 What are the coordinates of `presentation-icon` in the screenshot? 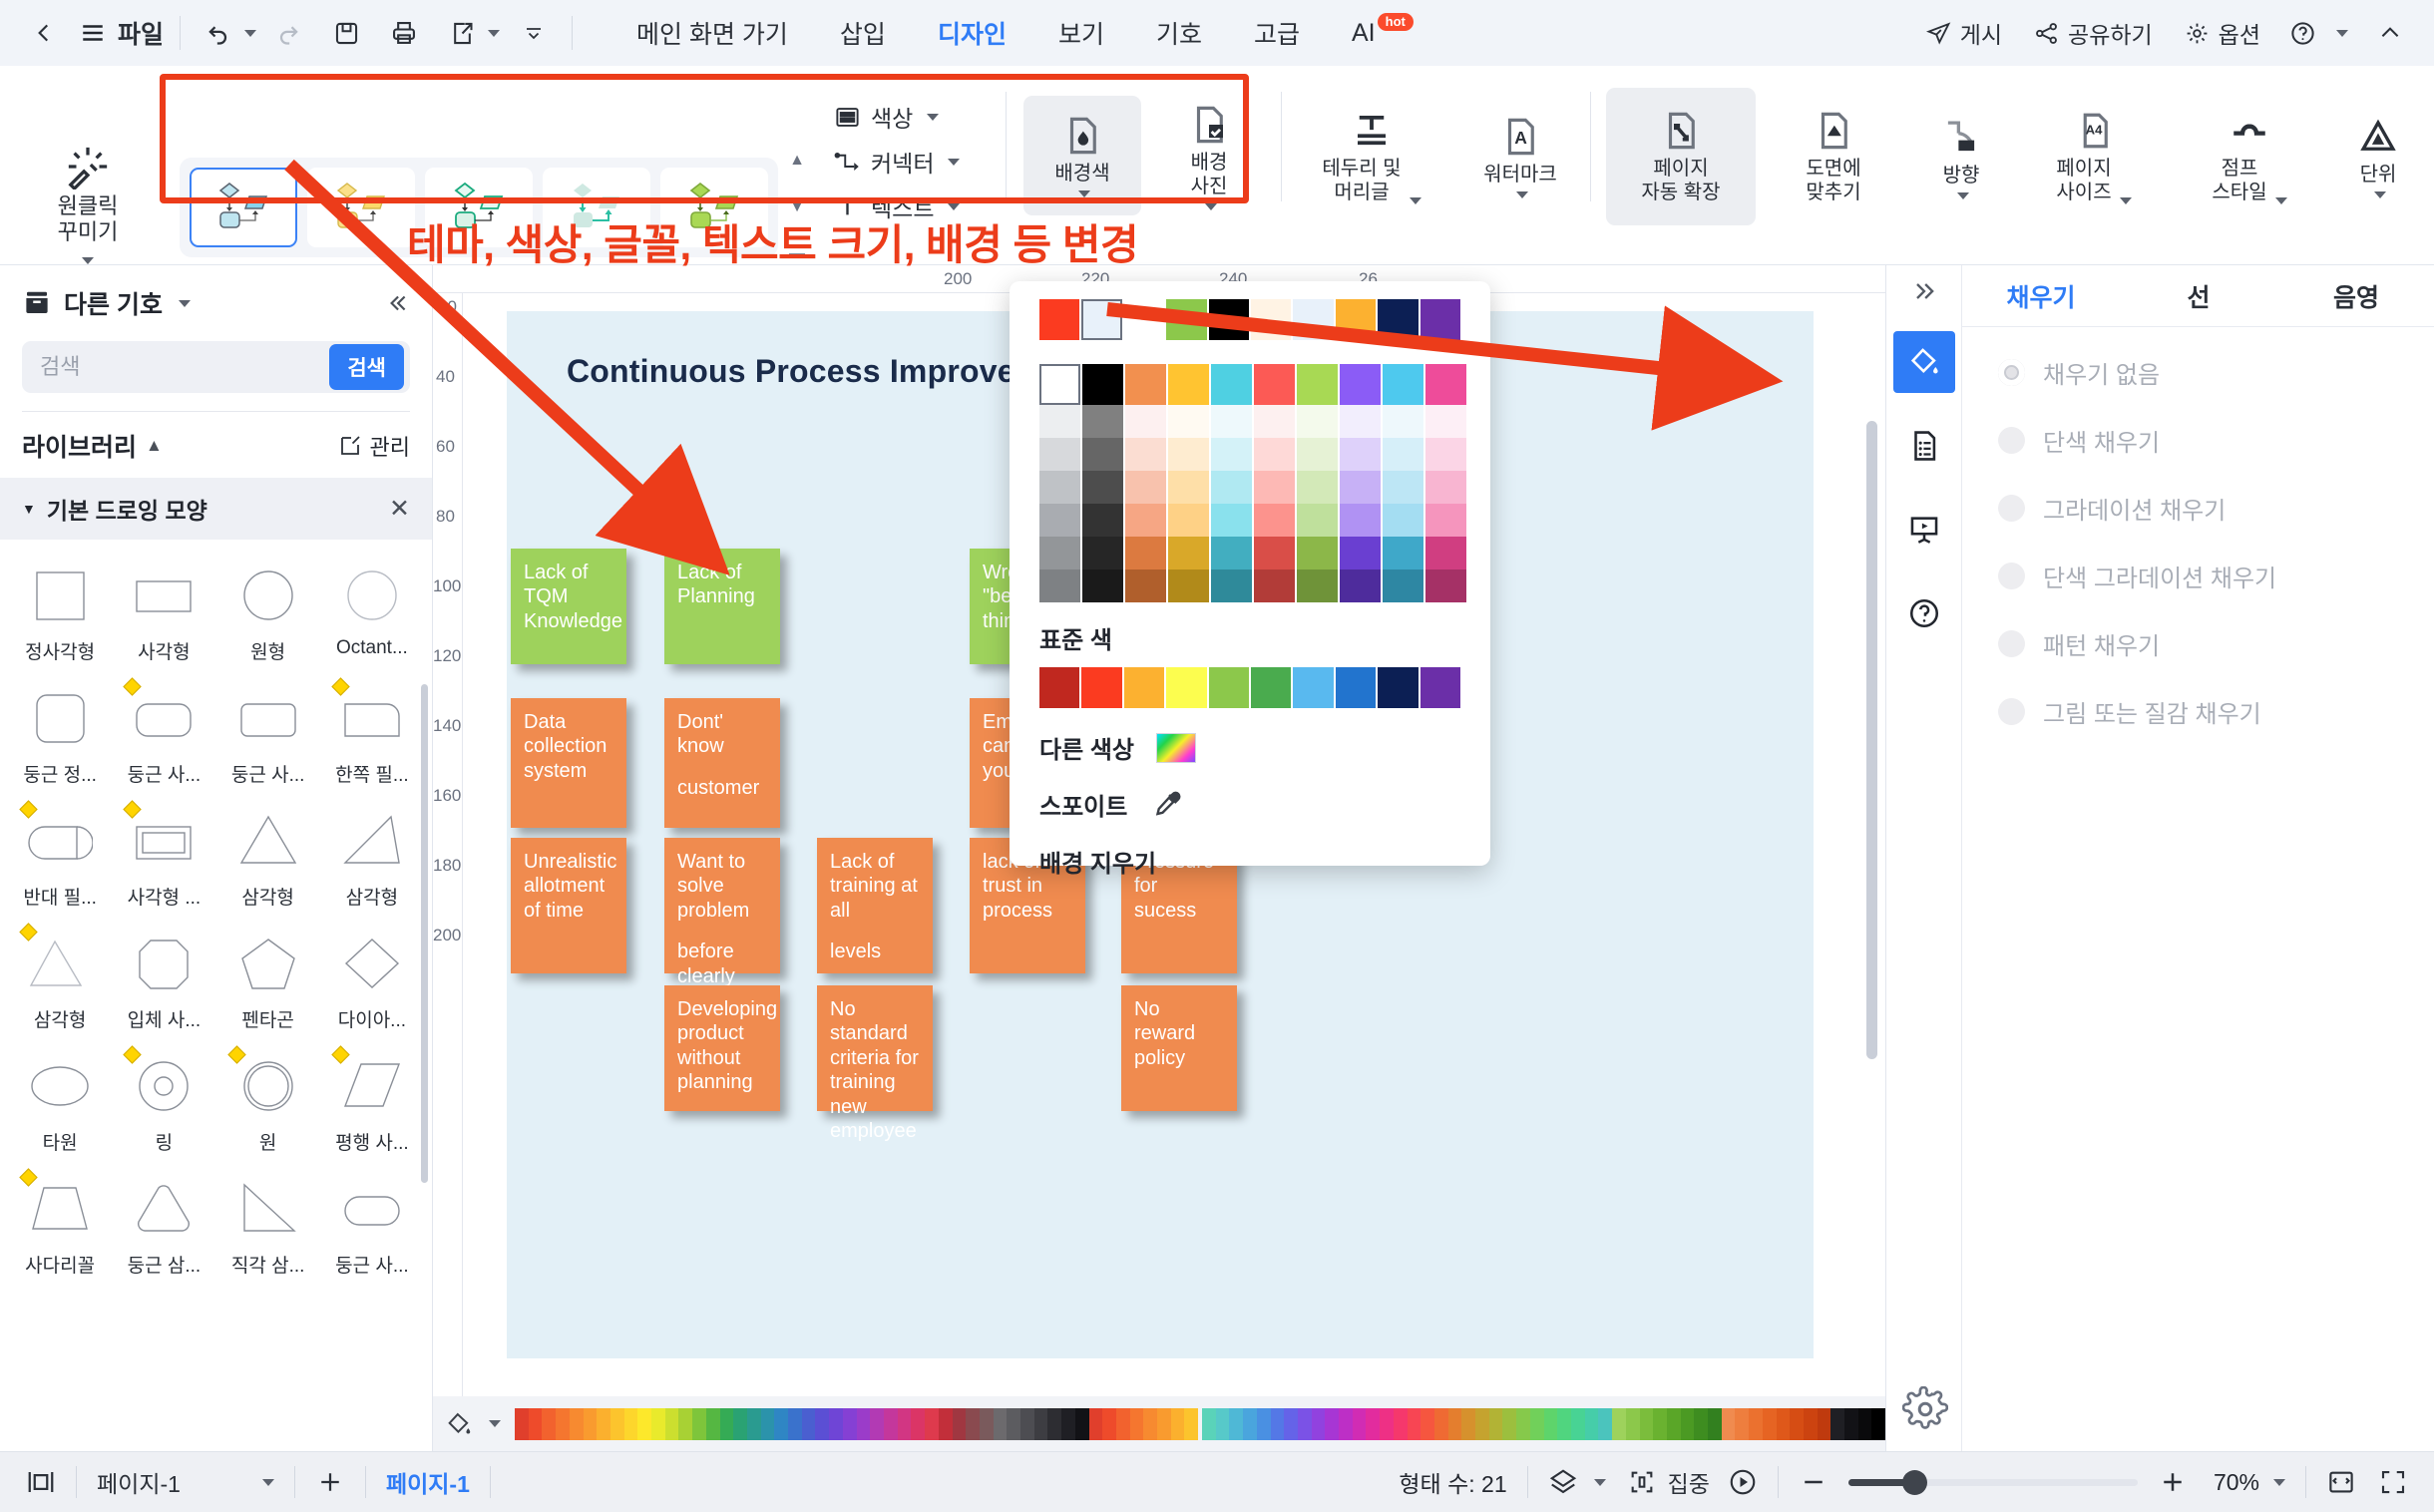 It's located at (1924, 530).